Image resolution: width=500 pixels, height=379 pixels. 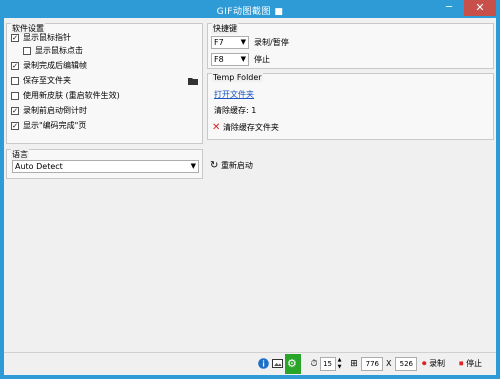 I want to click on delete-icon: ✕, so click(x=216, y=127).